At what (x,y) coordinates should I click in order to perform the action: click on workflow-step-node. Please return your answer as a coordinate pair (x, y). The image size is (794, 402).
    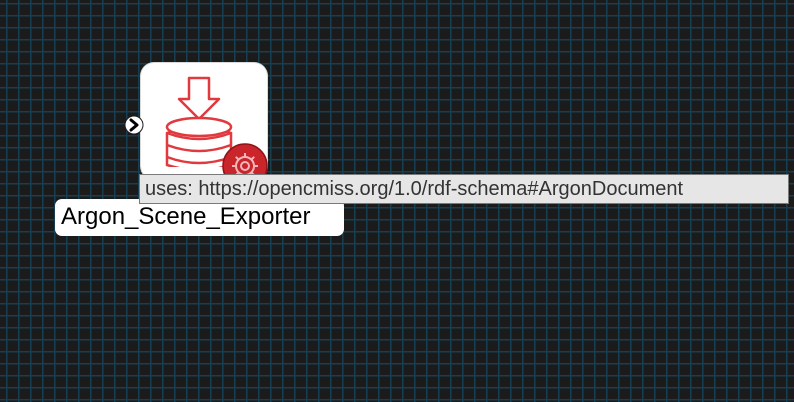
    Looking at the image, I should click on (196, 126).